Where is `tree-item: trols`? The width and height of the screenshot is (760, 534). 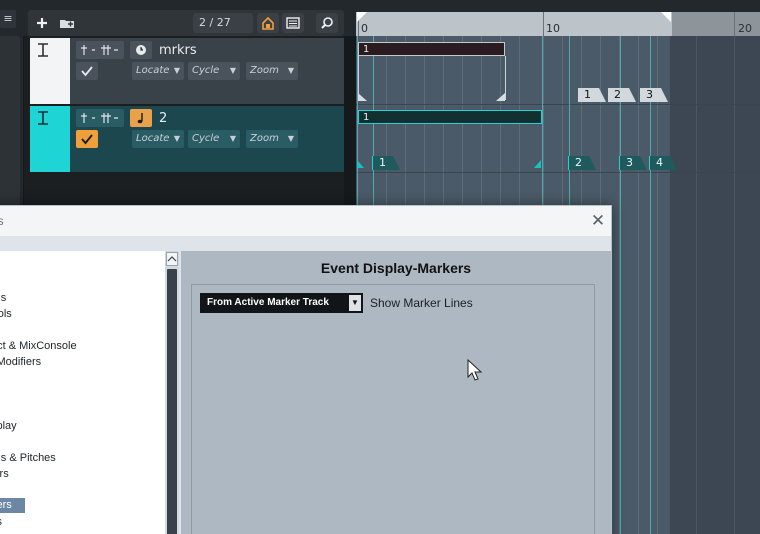 tree-item: trols is located at coordinates (6, 314).